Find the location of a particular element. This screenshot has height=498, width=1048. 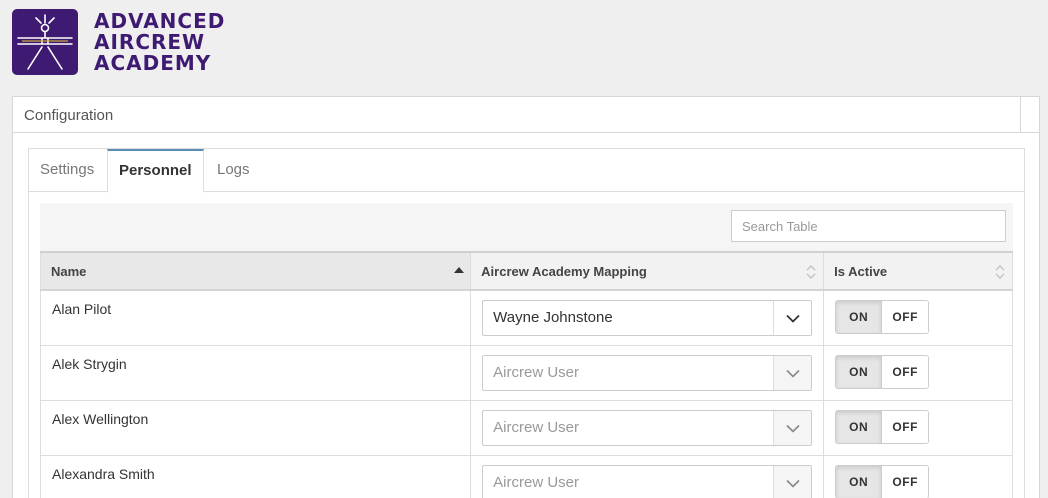

table-row: Alexandra Smith Aircrew User ON OFF is located at coordinates (526, 476).